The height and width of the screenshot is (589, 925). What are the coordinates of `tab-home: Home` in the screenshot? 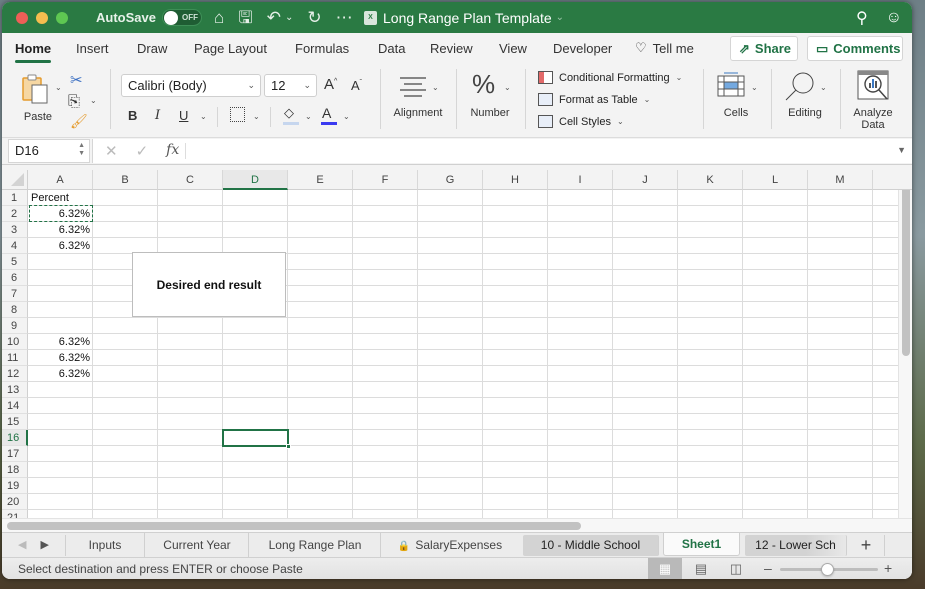 It's located at (33, 52).